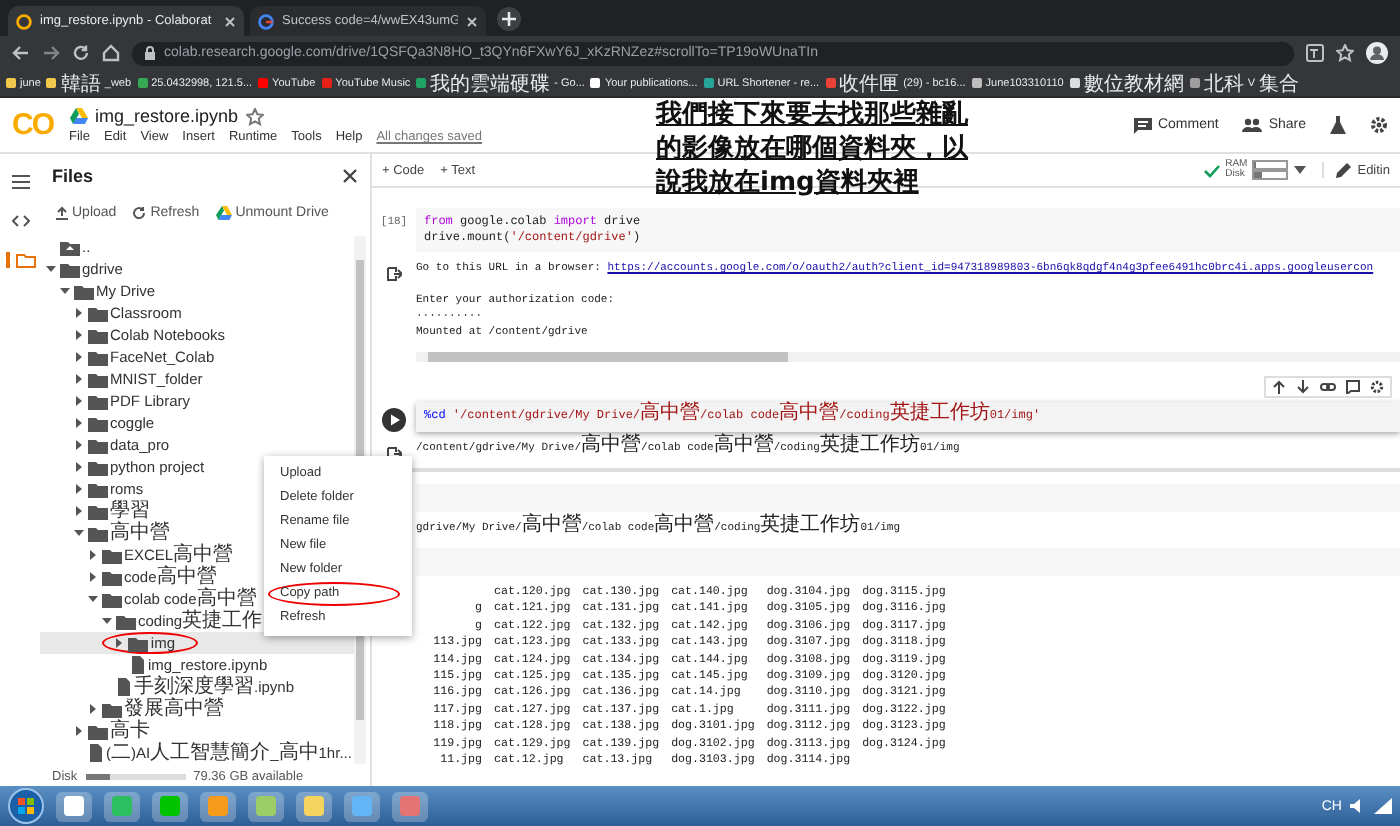 The height and width of the screenshot is (826, 1400). I want to click on tree-item: 高中營, so click(121, 533).